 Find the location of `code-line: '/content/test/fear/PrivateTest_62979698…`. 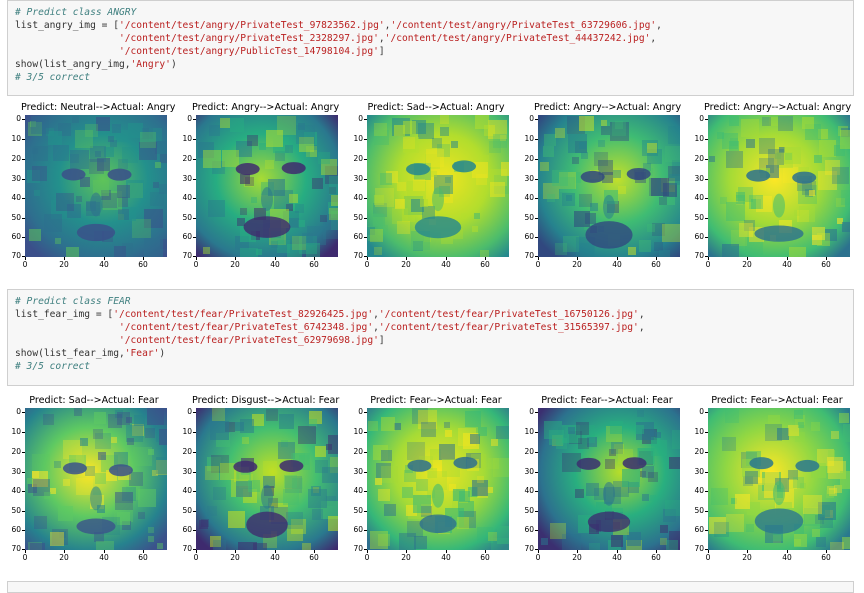

code-line: '/content/test/fear/PrivateTest_62979698… is located at coordinates (434, 340).